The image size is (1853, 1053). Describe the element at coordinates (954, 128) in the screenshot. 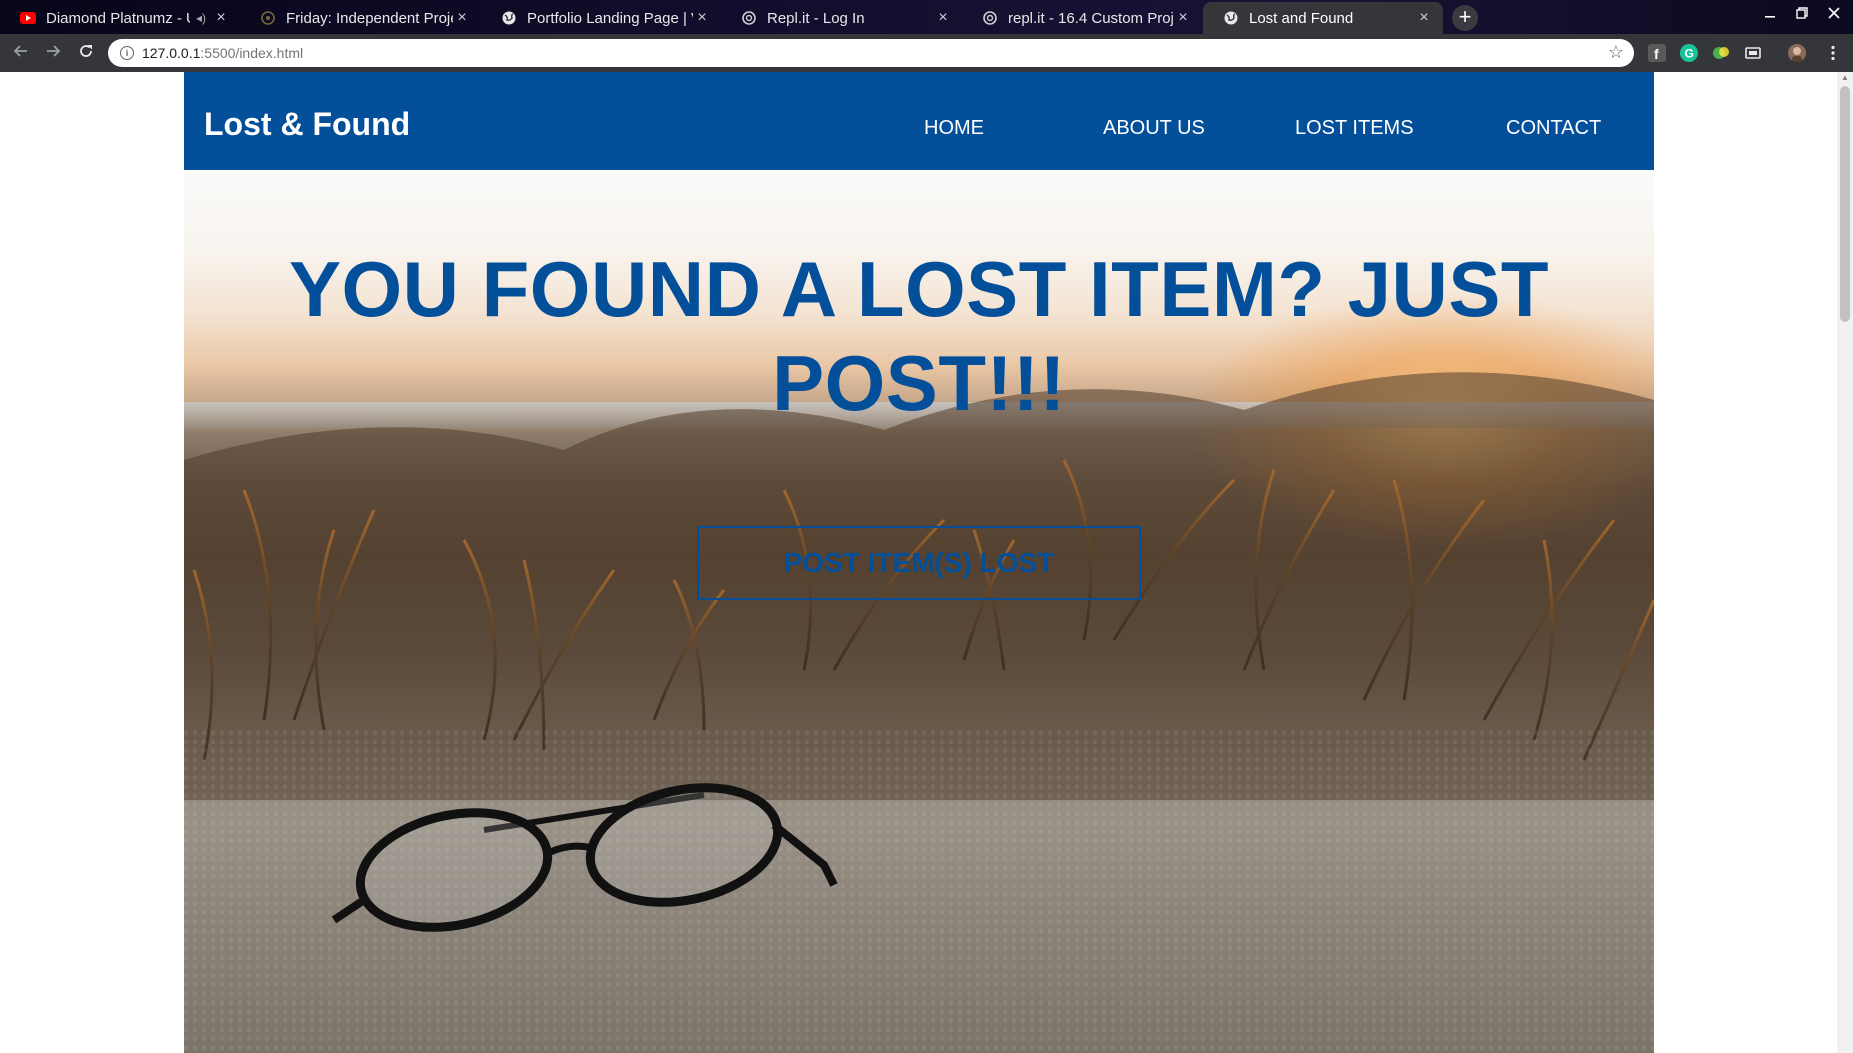

I see `nav-link-home: HOME` at that location.